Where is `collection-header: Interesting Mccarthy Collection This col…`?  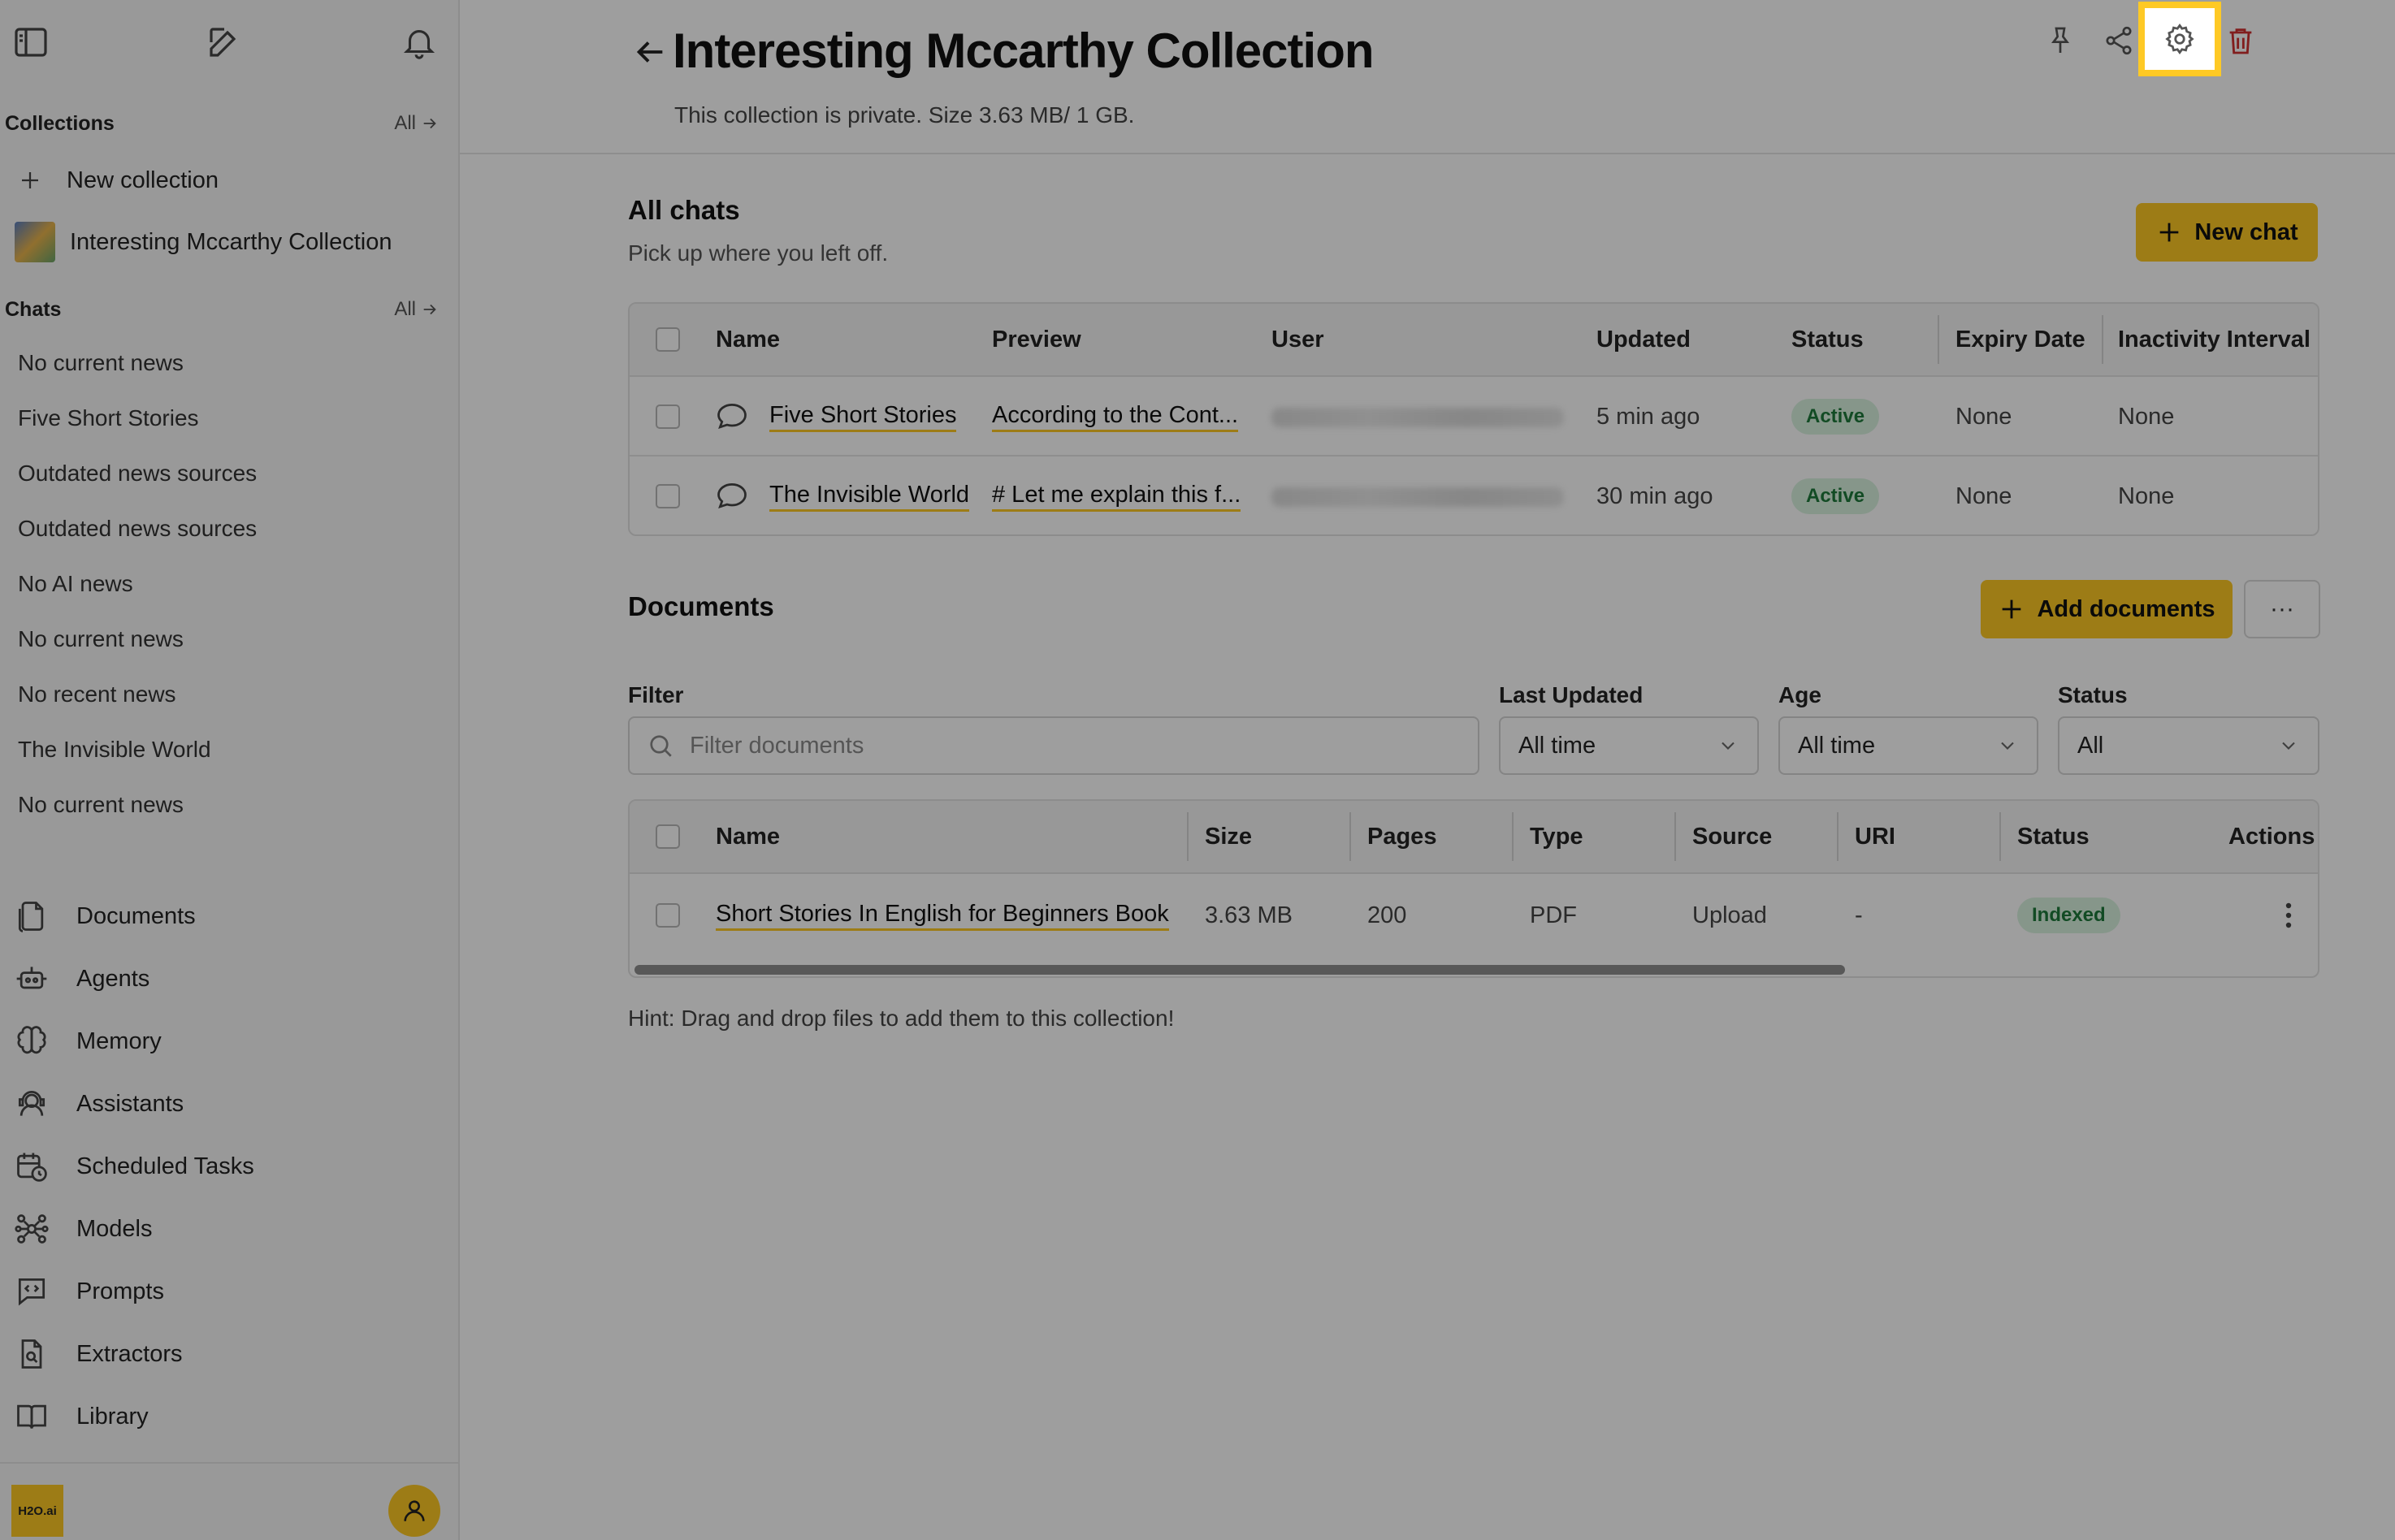 collection-header: Interesting Mccarthy Collection This col… is located at coordinates (1427, 77).